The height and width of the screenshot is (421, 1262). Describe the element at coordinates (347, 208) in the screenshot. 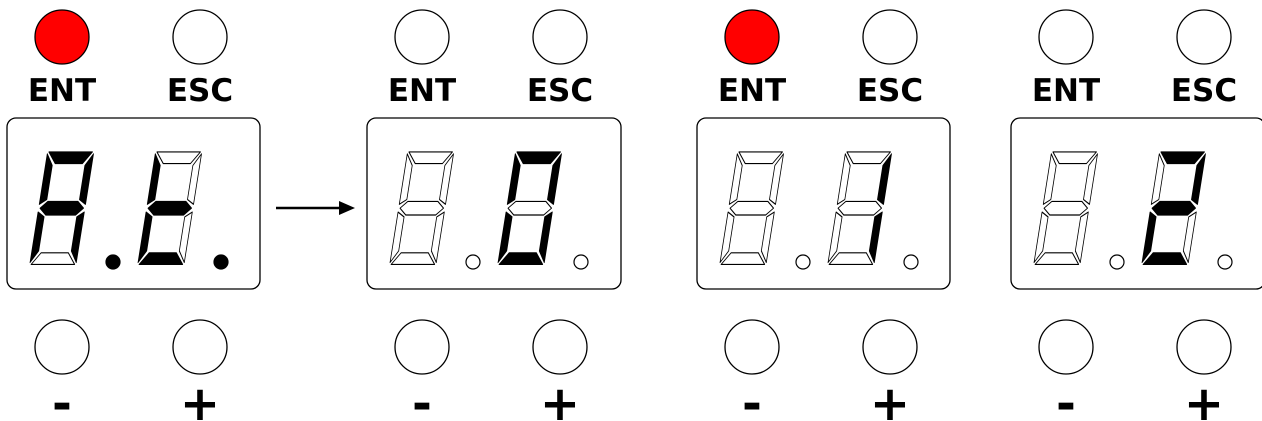

I see `arrow-right-icon` at that location.